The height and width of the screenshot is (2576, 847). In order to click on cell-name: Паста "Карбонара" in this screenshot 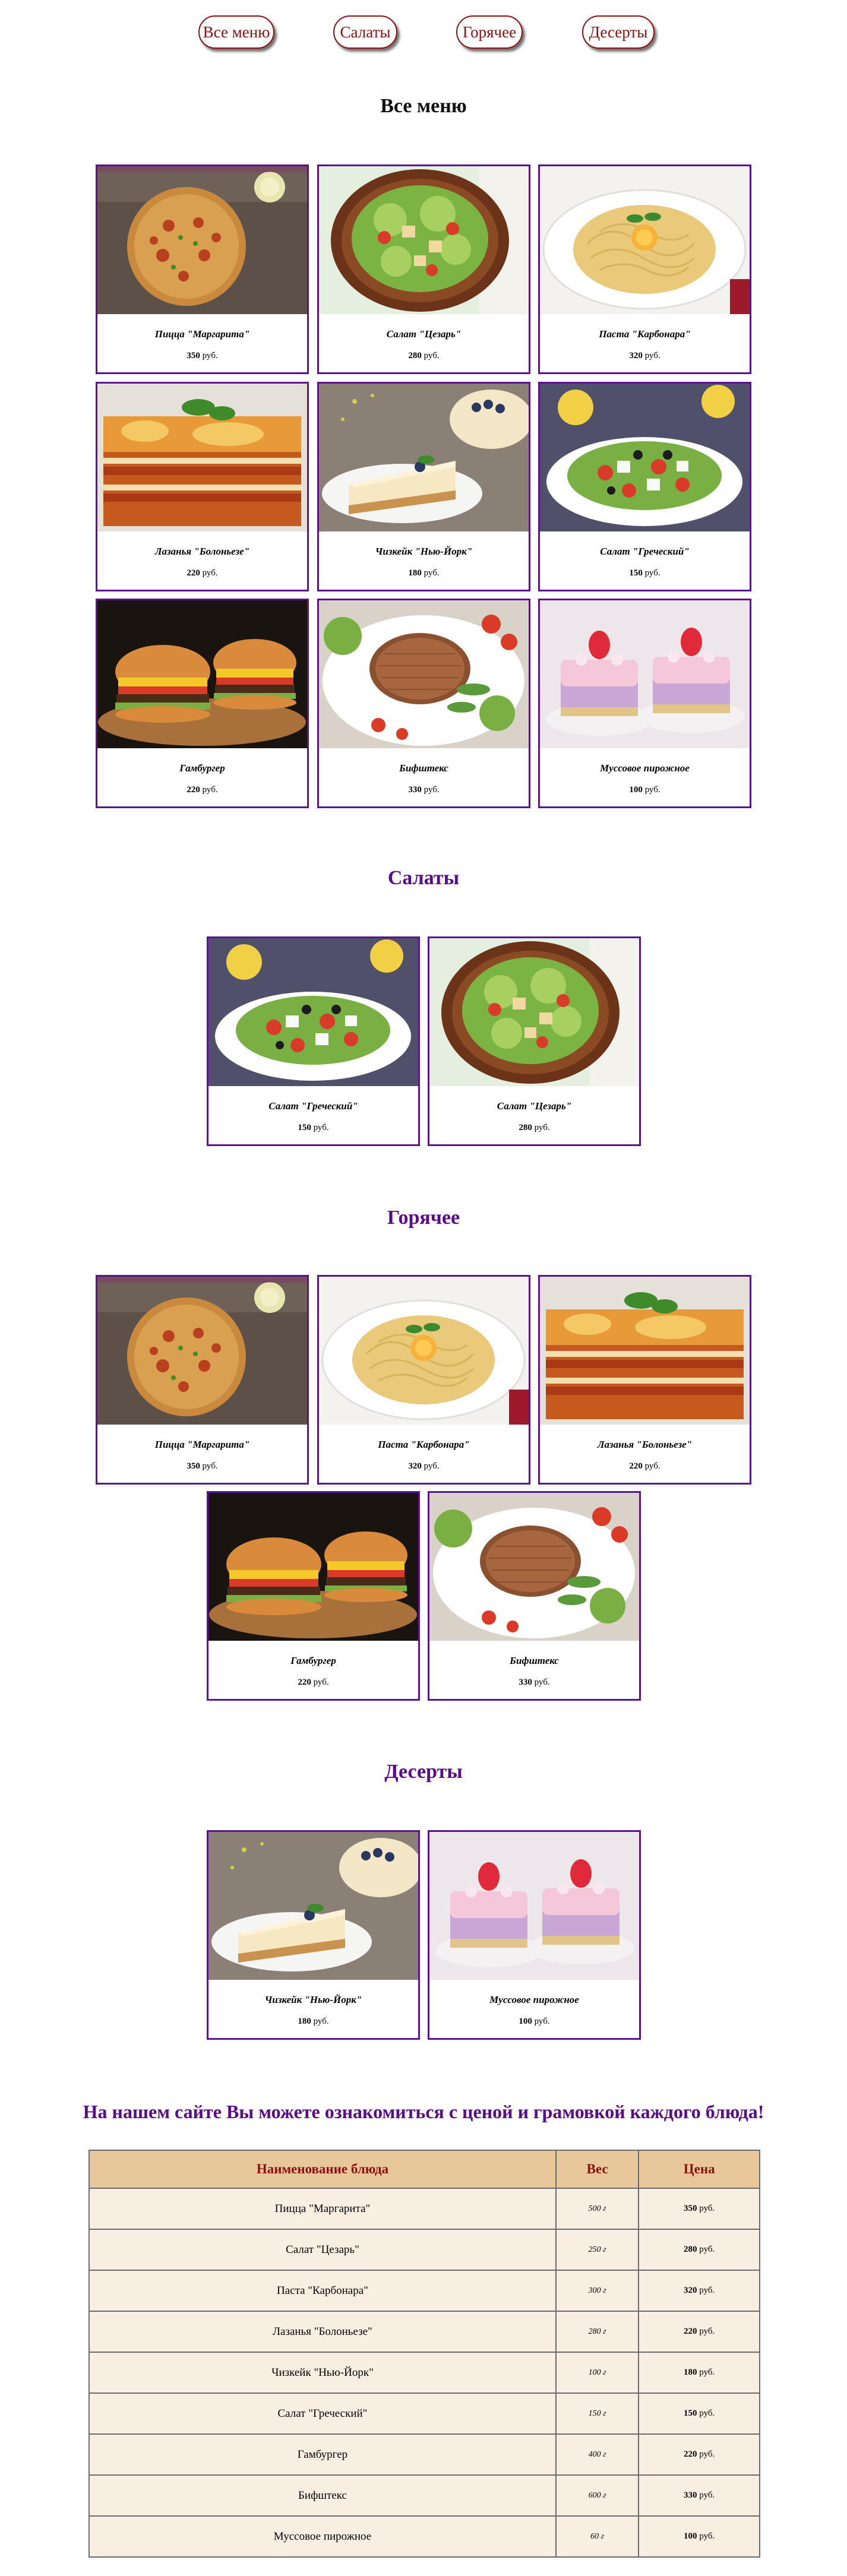, I will do `click(323, 2291)`.